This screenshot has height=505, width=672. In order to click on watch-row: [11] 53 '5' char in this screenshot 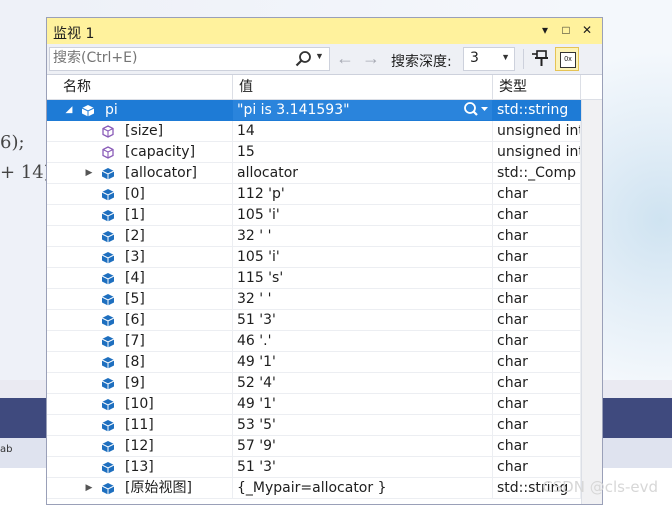, I will do `click(314, 425)`.